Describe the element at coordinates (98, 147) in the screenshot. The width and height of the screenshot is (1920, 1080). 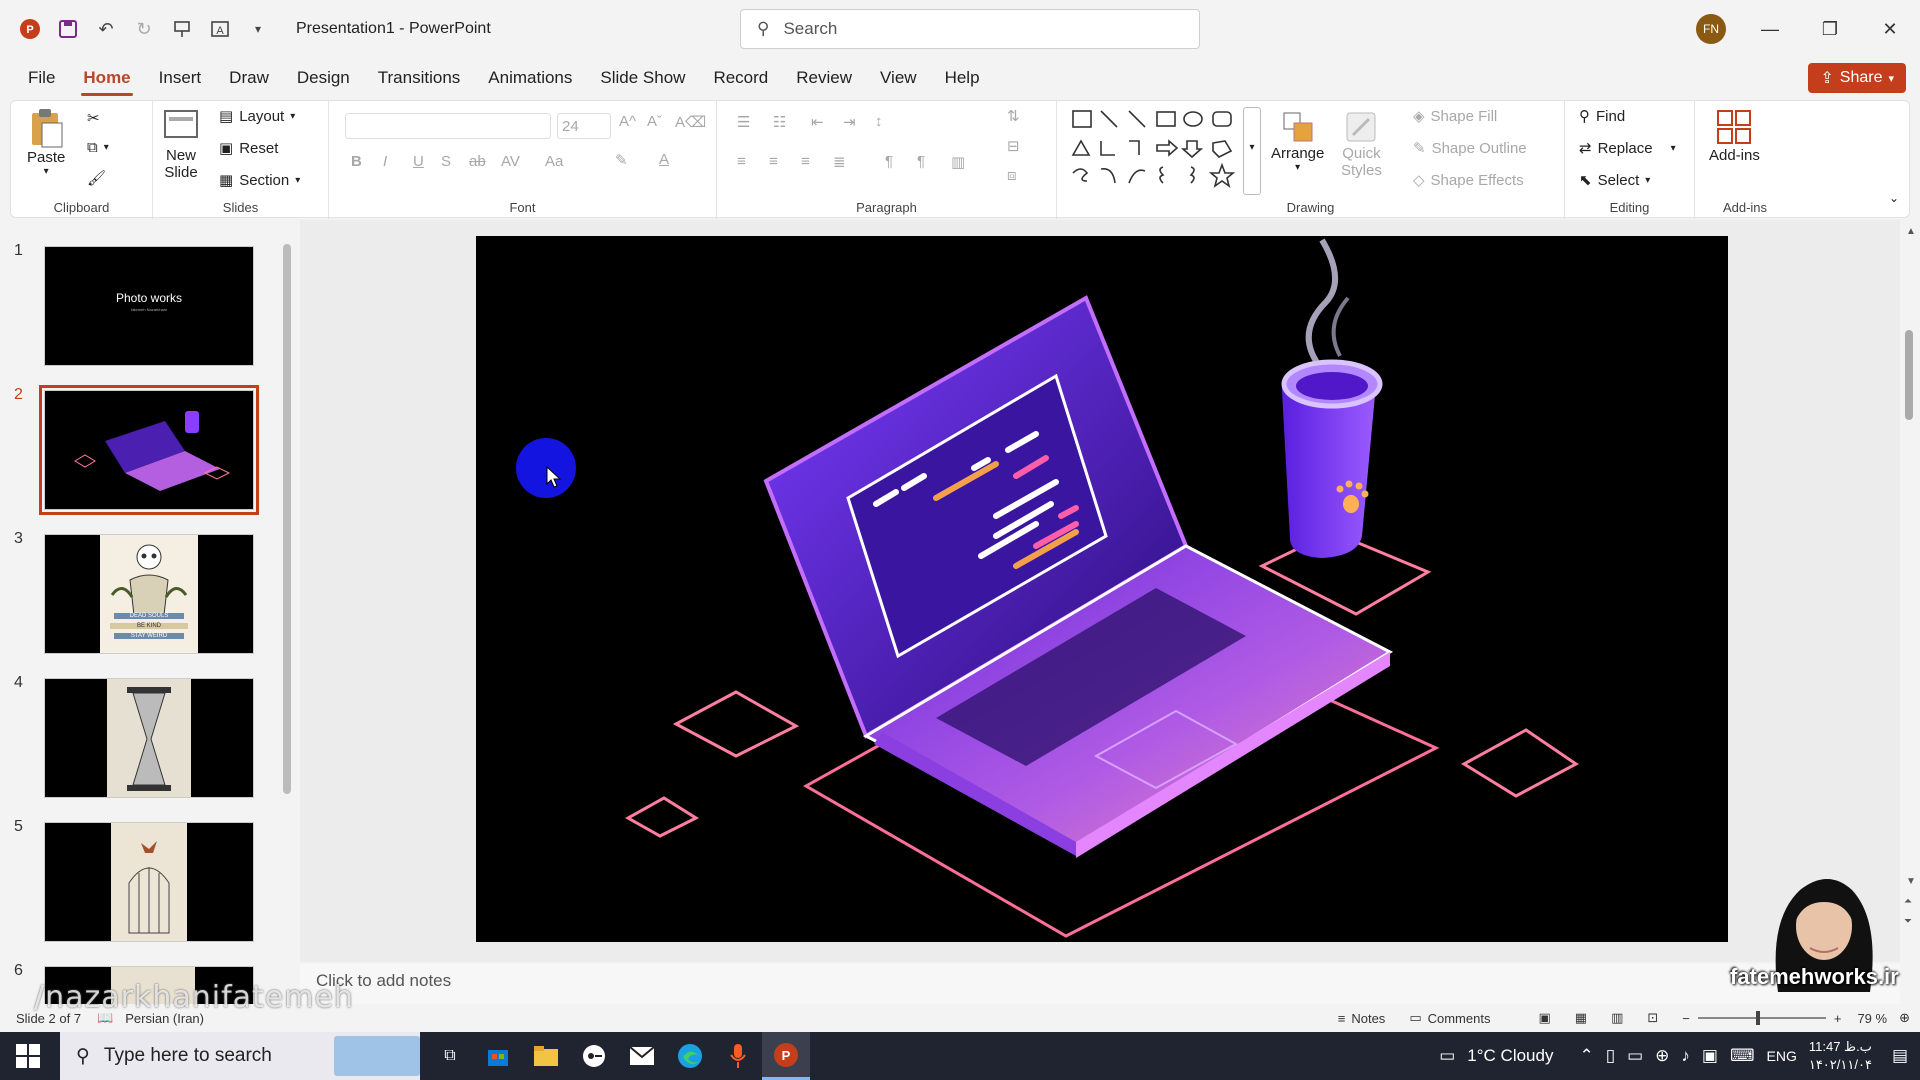
I see `copy-icon: ⧉ ▾` at that location.